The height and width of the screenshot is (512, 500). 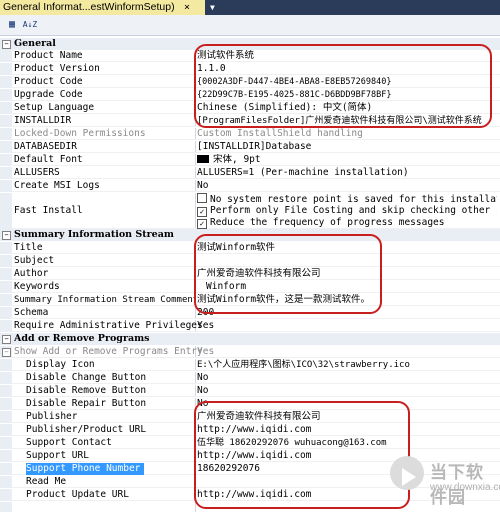 I want to click on property-name: Publisher/Product URL, so click(x=86, y=429).